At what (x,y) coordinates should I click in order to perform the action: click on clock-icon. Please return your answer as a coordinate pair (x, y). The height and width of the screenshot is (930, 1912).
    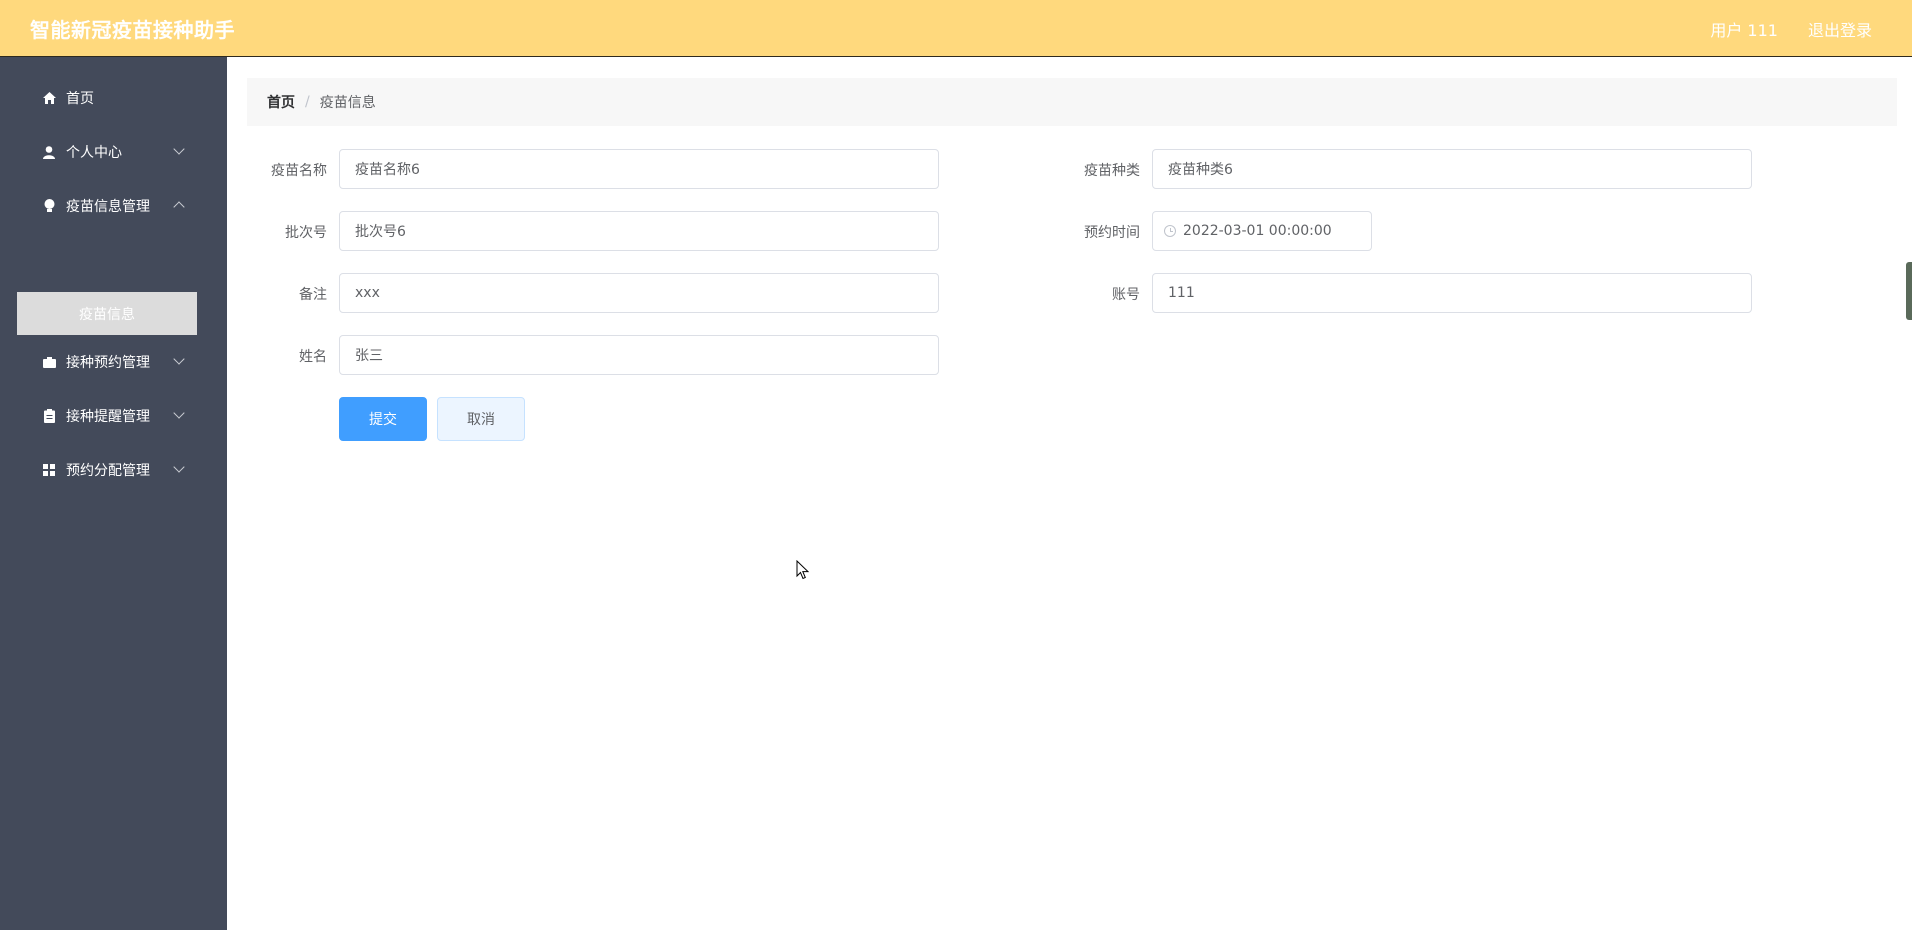
    Looking at the image, I should click on (1170, 231).